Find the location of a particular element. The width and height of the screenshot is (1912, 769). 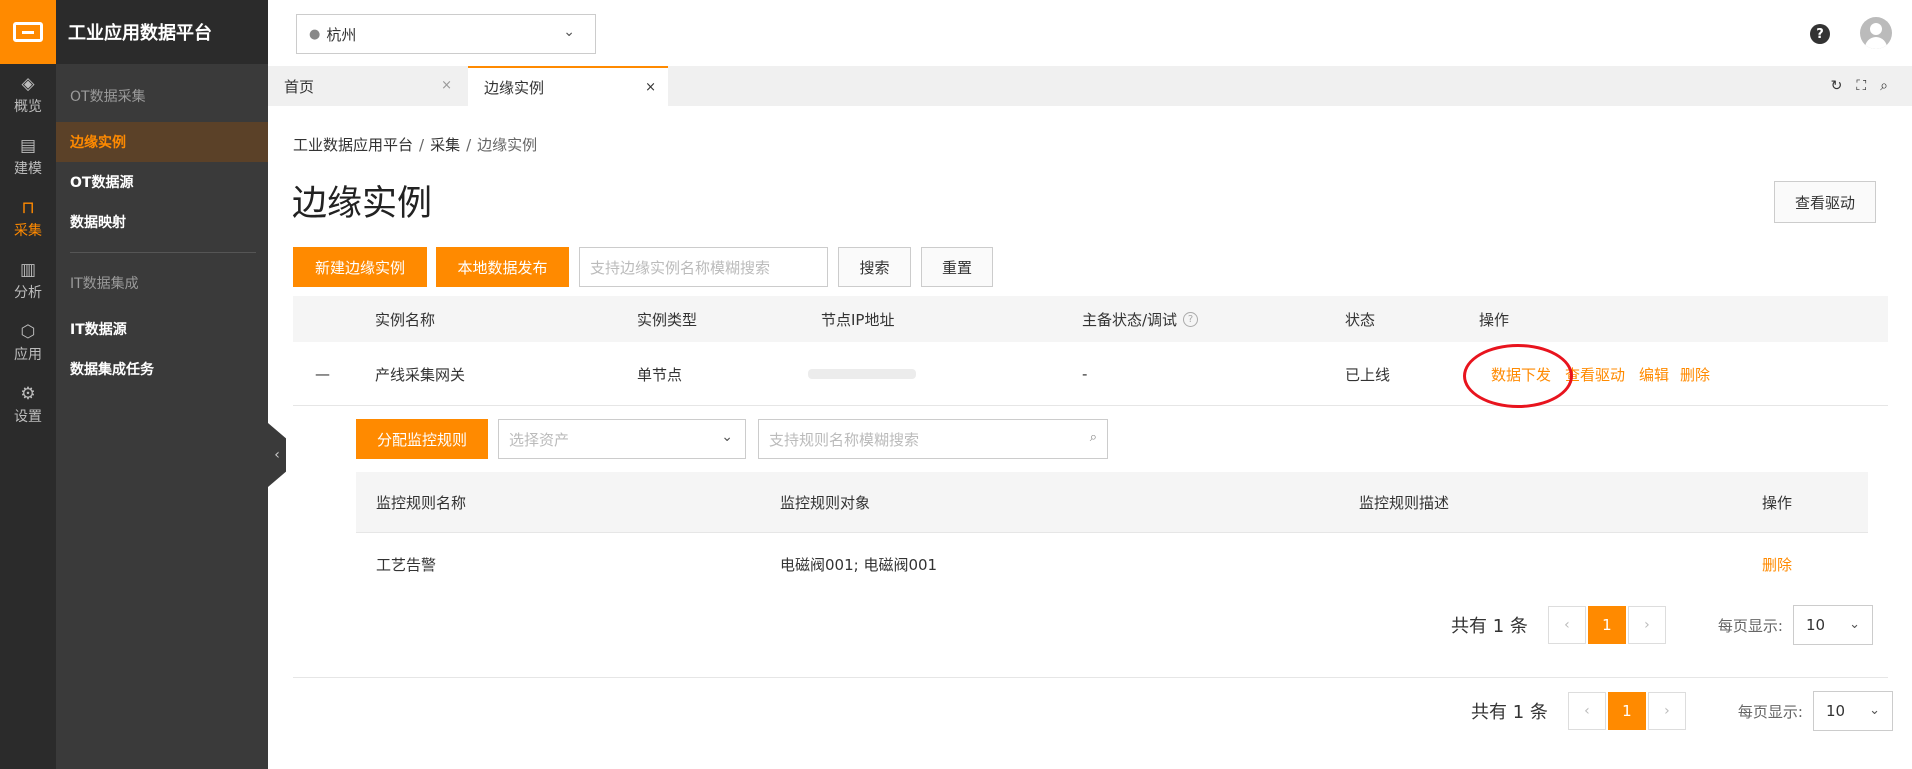

rail-item-collect: ⊓ 采集 is located at coordinates (28, 219).